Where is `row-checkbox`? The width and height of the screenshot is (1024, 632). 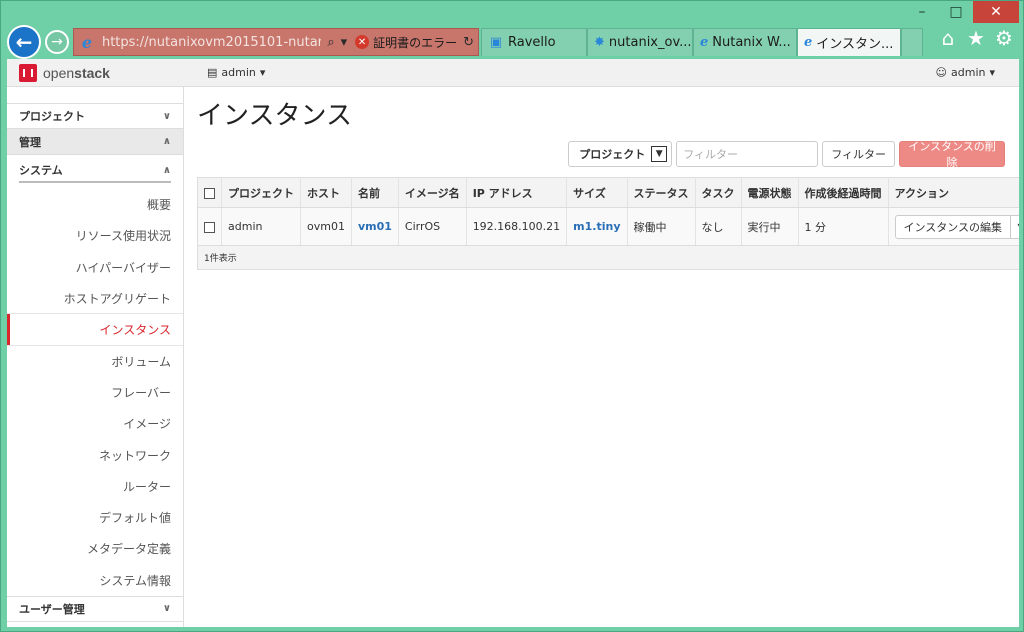
row-checkbox is located at coordinates (209, 227).